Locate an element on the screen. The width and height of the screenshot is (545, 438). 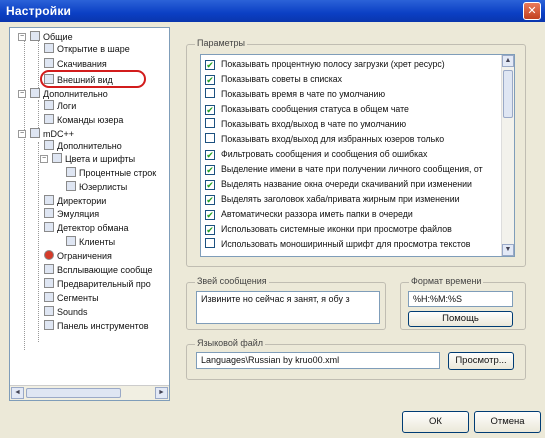
tree-item-segments: Сегменты is located at coordinates (71, 298).